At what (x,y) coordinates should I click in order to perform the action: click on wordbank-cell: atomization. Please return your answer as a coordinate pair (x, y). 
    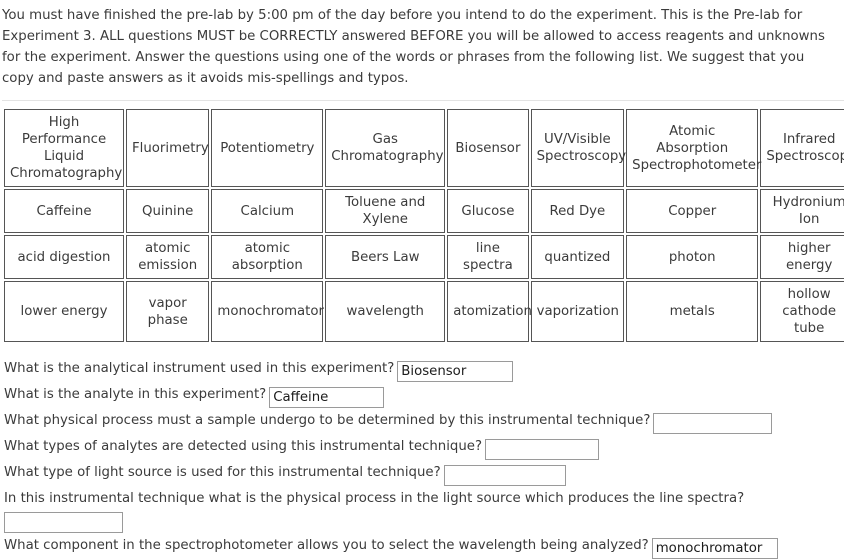
    Looking at the image, I should click on (489, 311).